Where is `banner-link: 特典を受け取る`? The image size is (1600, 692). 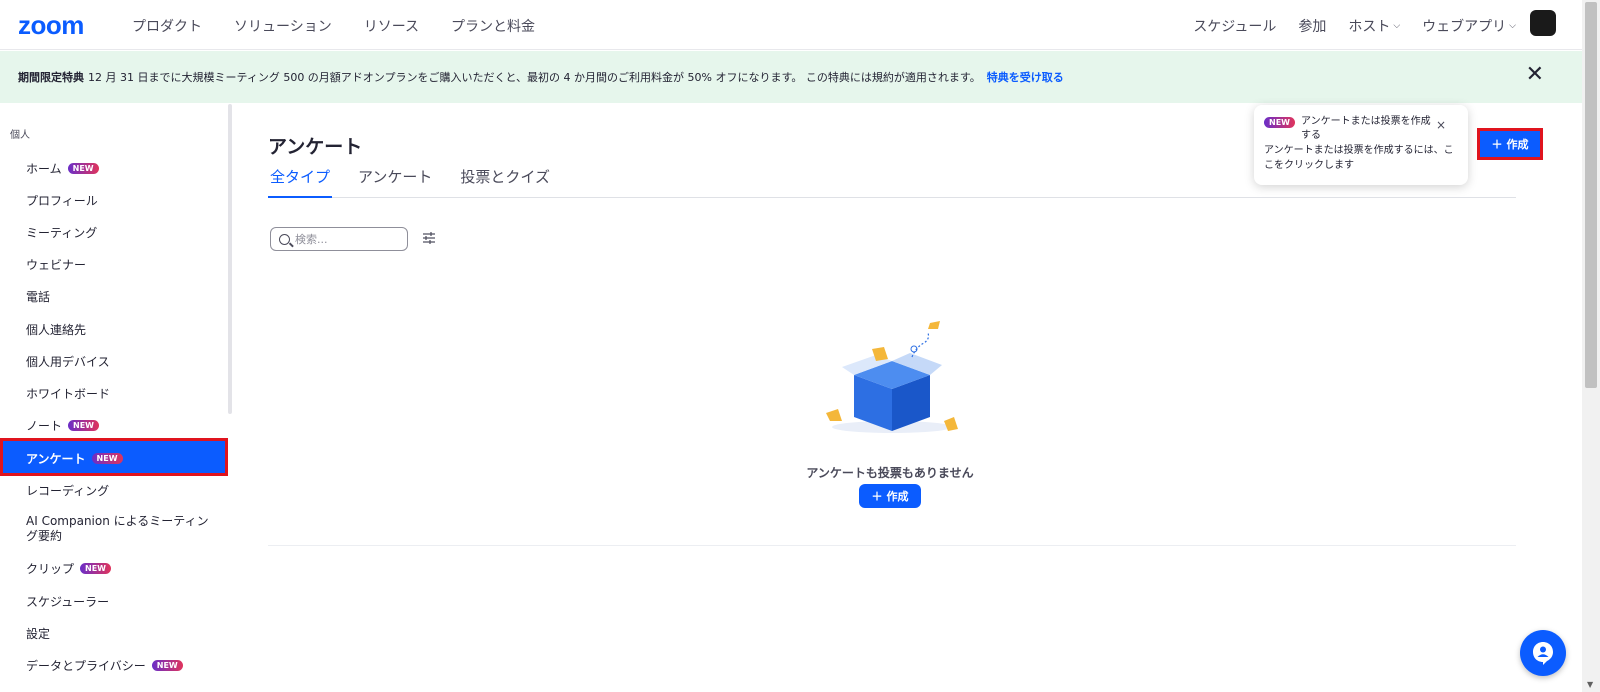
banner-link: 特典を受け取る is located at coordinates (1025, 77).